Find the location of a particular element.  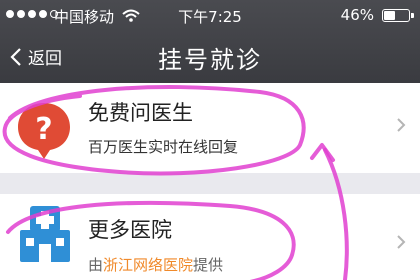

hospital-icon is located at coordinates (45, 234).